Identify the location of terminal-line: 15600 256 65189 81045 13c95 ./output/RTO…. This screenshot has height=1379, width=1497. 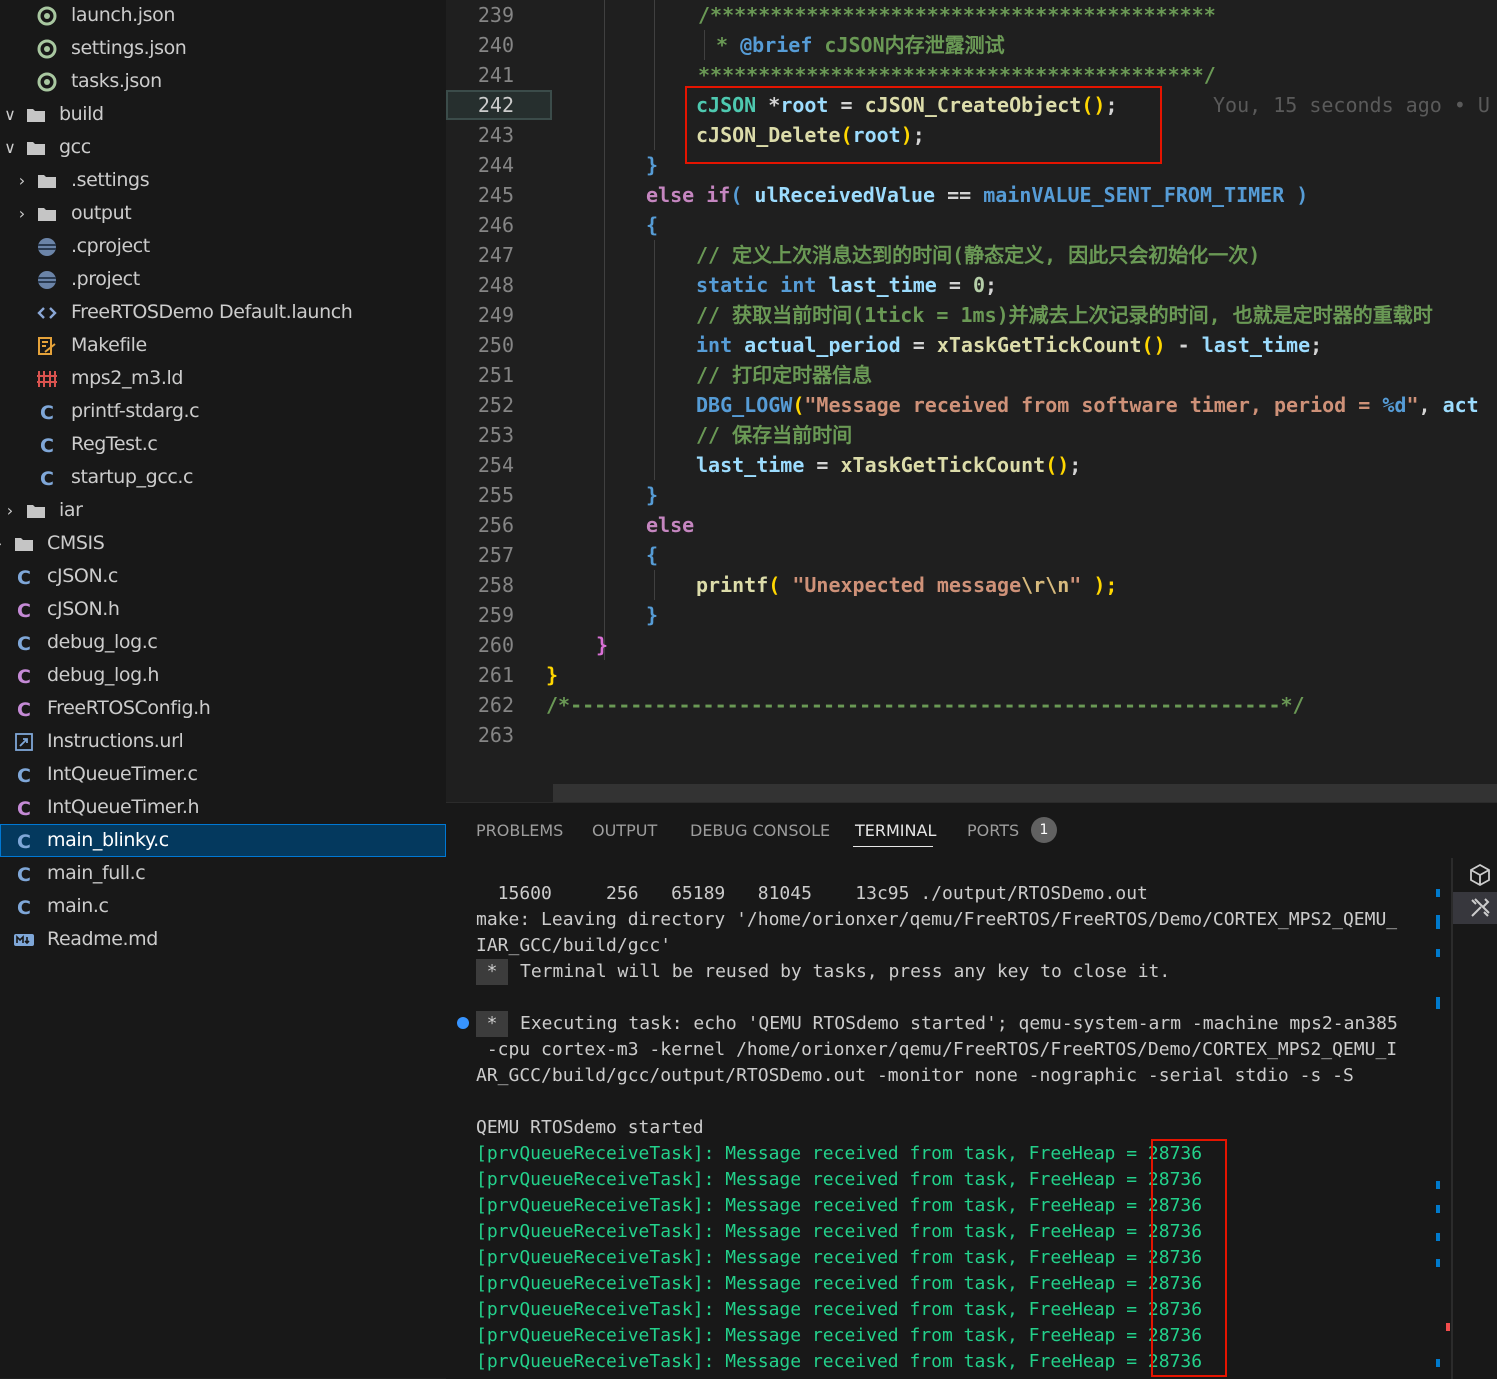
(812, 893).